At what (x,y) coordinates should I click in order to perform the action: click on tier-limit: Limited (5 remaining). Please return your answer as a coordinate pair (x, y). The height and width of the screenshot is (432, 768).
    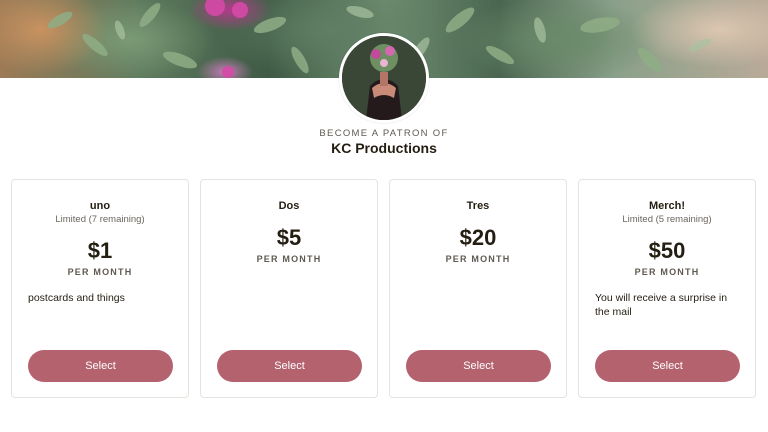
    Looking at the image, I should click on (667, 219).